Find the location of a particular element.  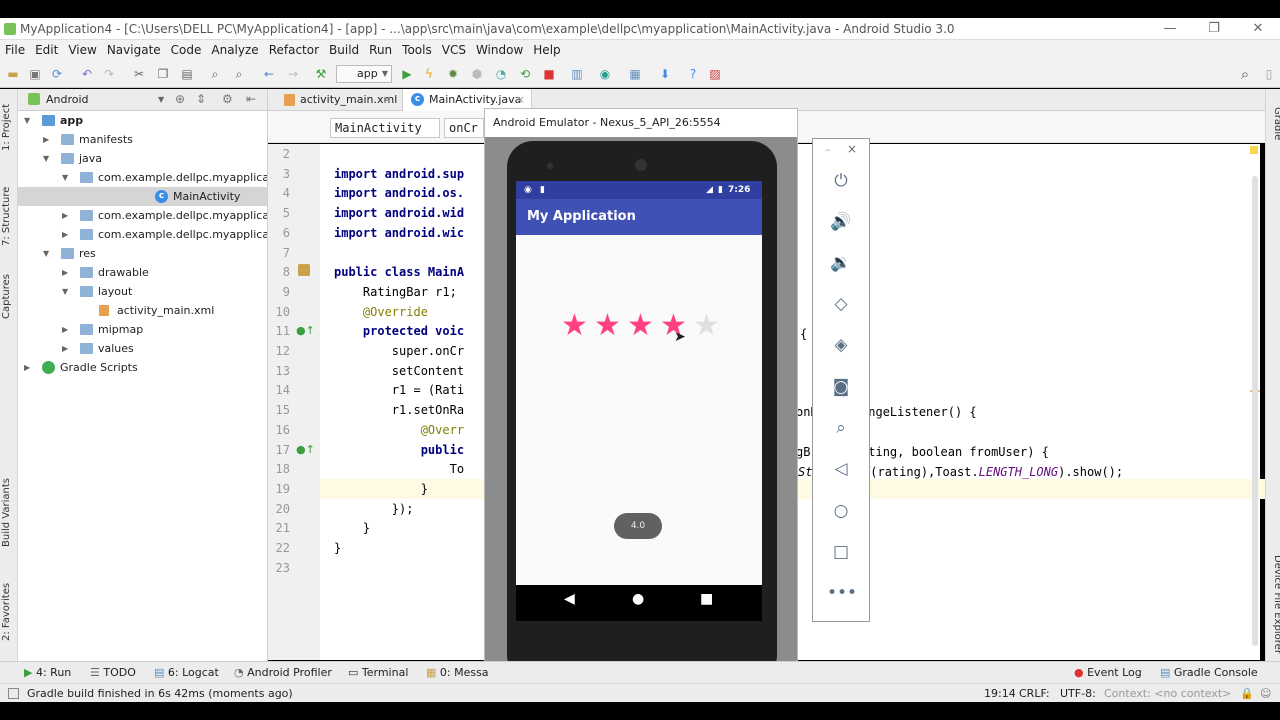

close-icon: × is located at coordinates (852, 149).